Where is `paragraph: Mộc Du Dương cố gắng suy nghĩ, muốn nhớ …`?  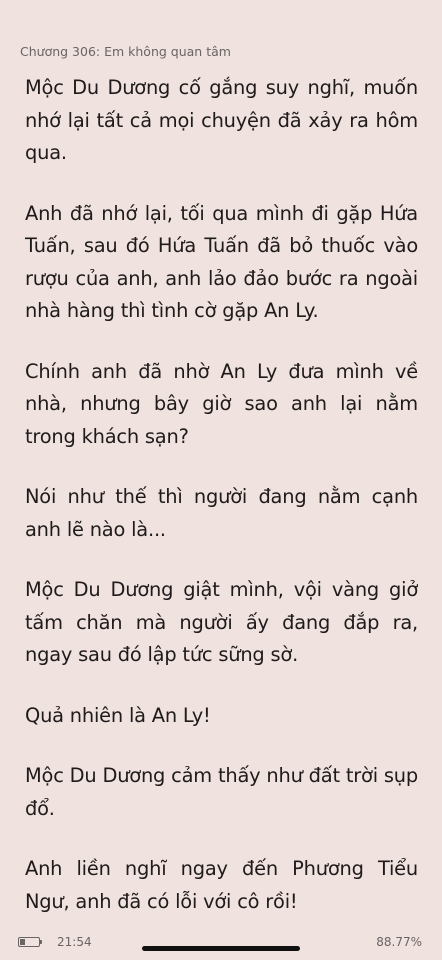 paragraph: Mộc Du Dương cố gắng suy nghĩ, muốn nhớ … is located at coordinates (221, 120).